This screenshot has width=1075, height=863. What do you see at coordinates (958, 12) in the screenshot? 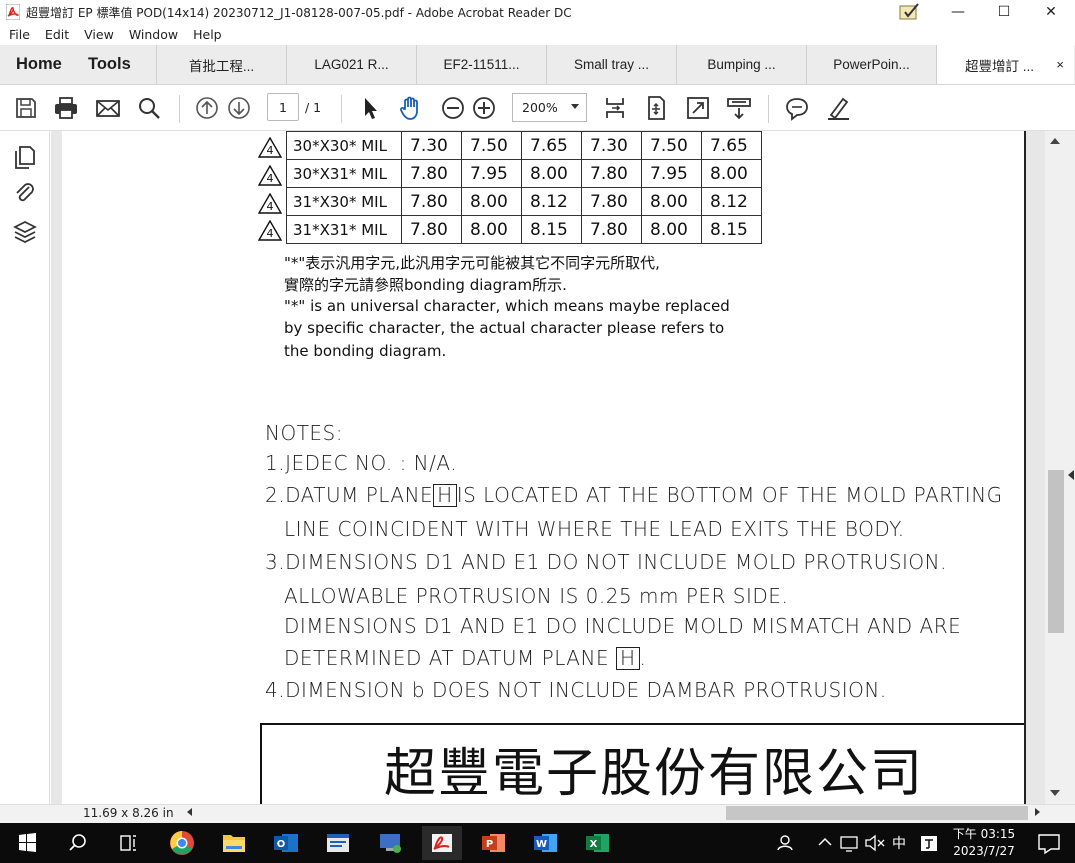
I see `minimize-button: —` at bounding box center [958, 12].